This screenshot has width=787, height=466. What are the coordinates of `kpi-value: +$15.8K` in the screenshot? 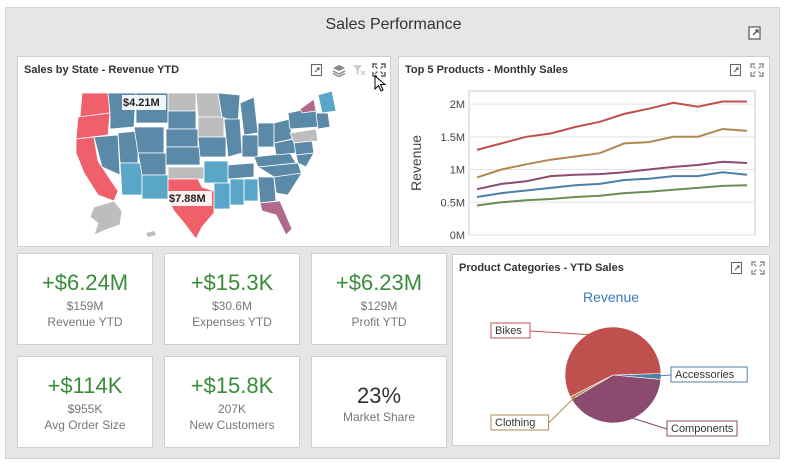 It's located at (232, 385).